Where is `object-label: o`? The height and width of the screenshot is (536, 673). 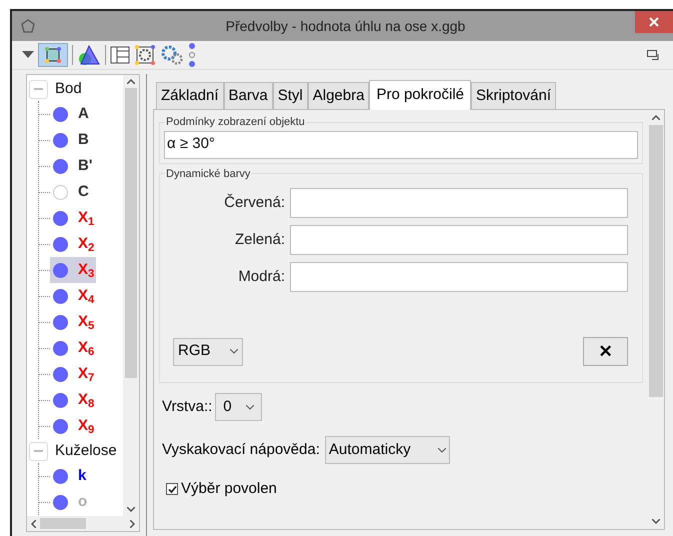 object-label: o is located at coordinates (83, 502).